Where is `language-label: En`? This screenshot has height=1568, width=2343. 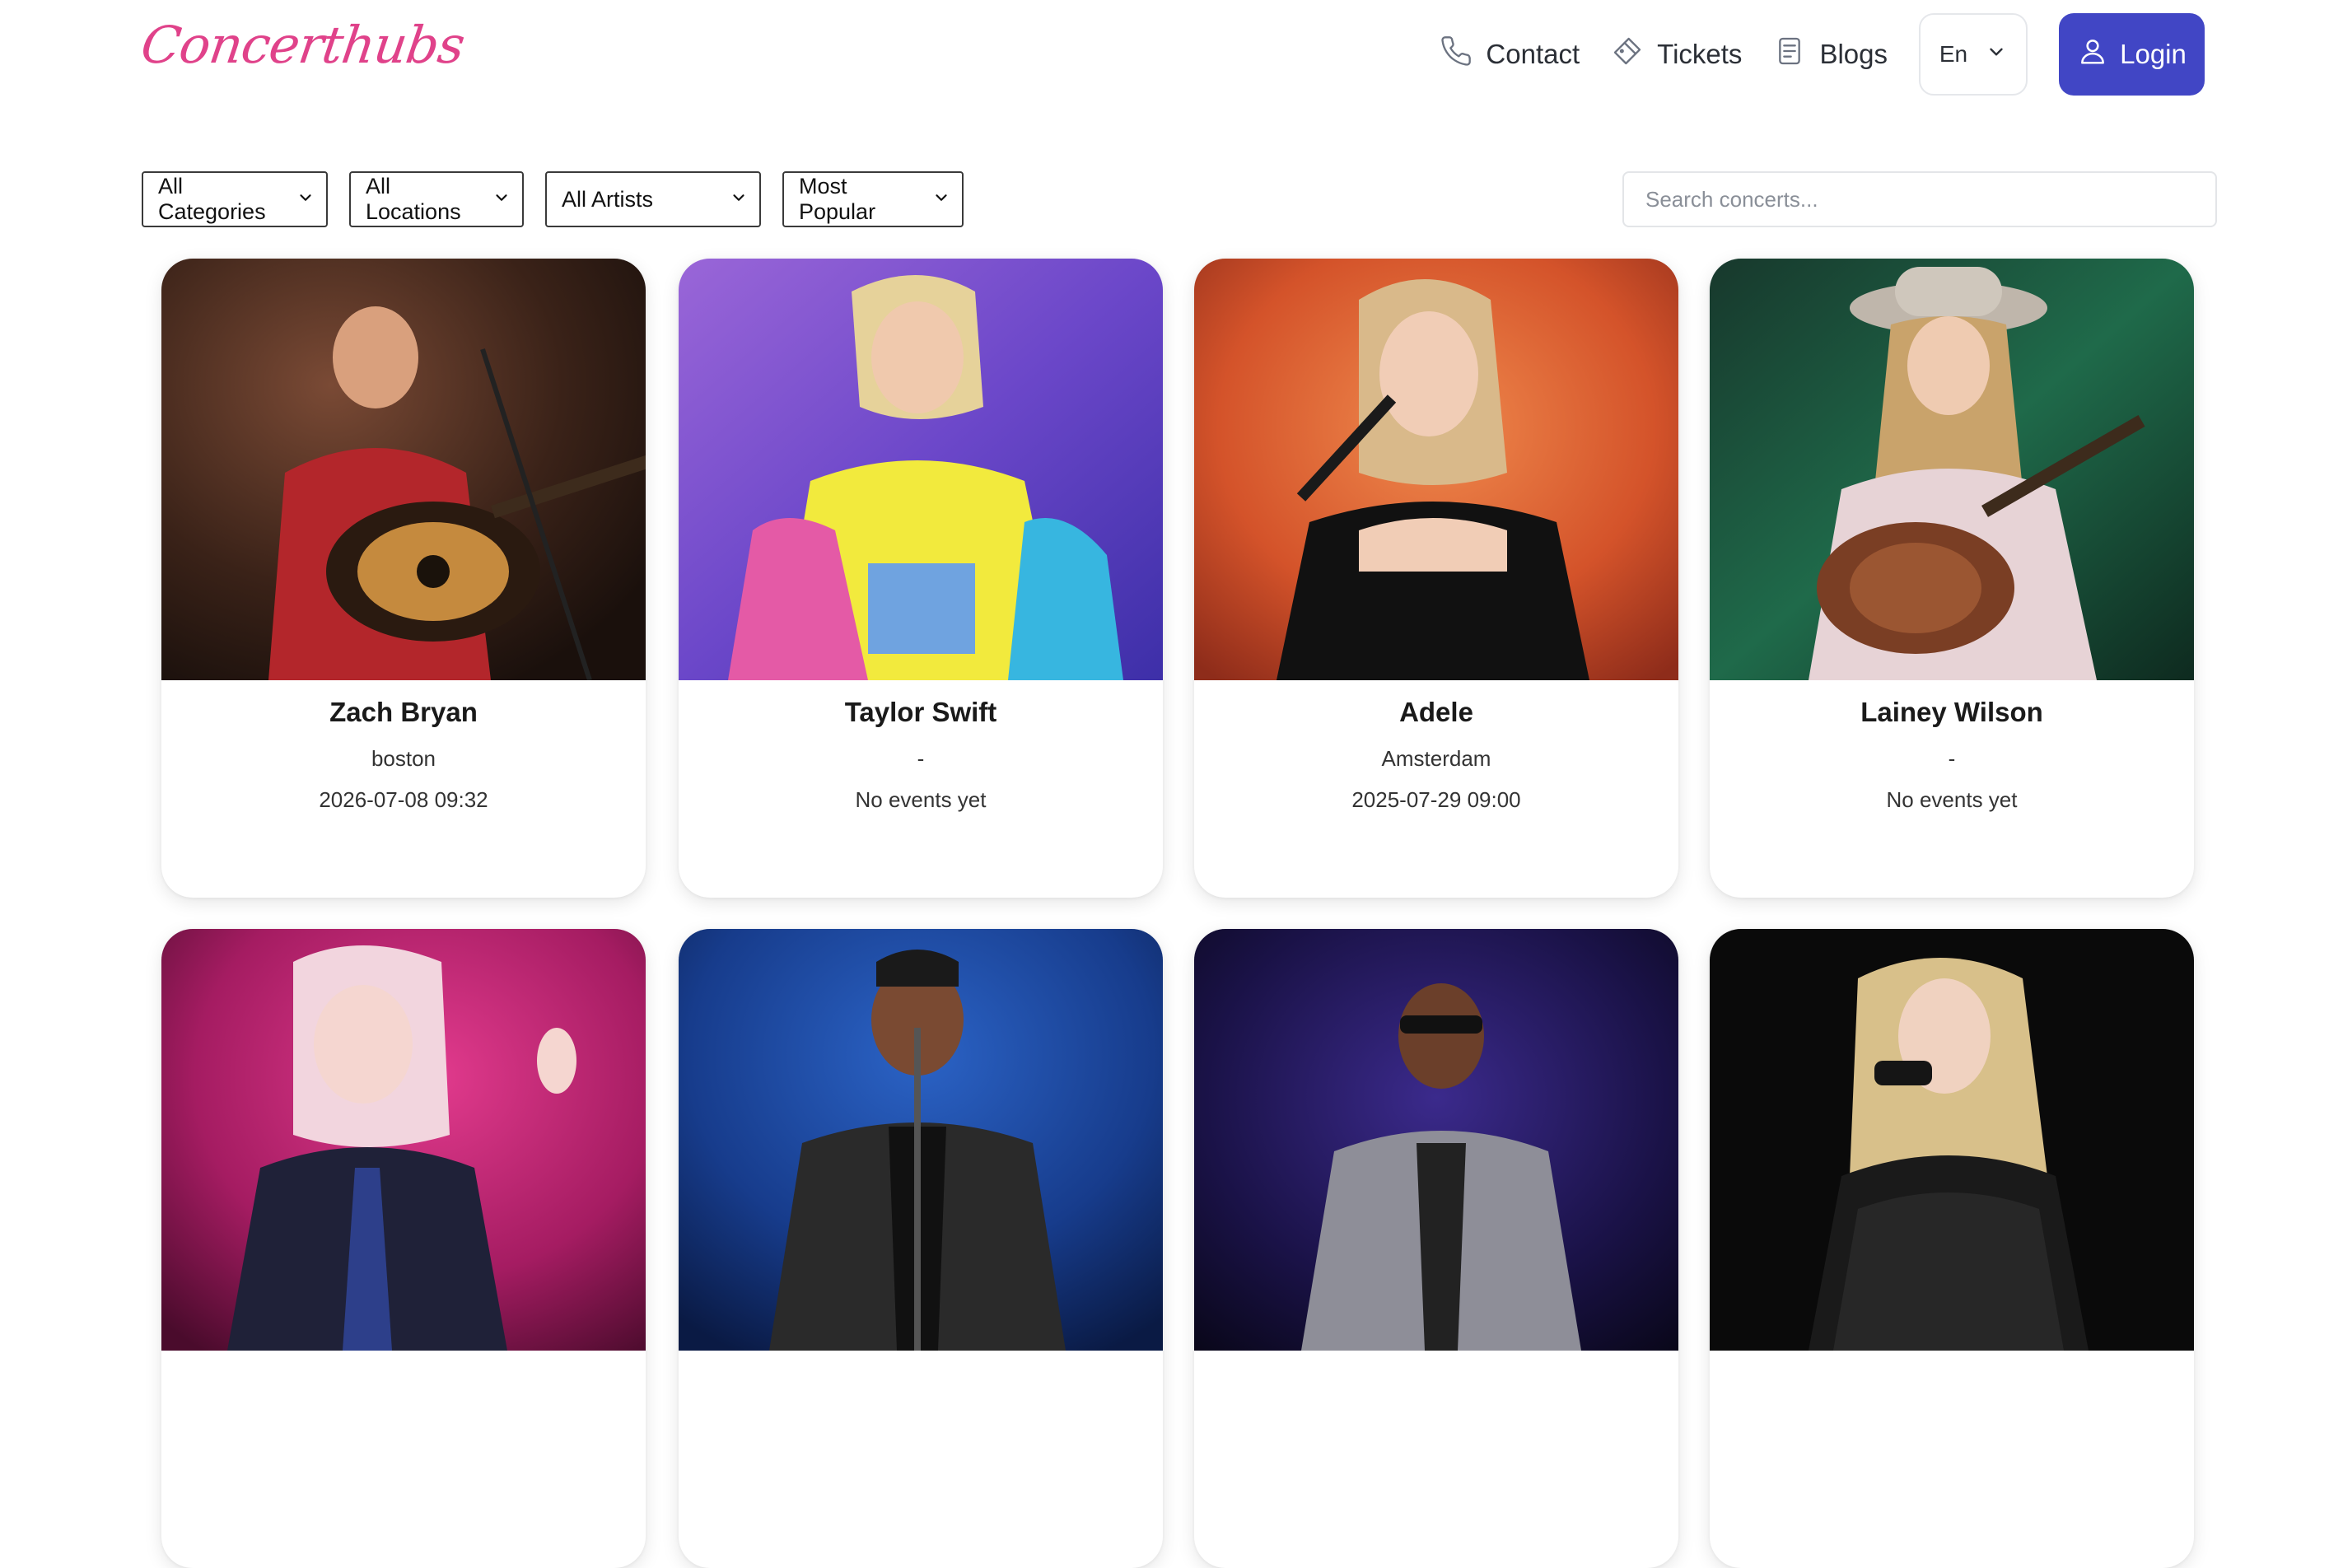
language-label: En is located at coordinates (1954, 54).